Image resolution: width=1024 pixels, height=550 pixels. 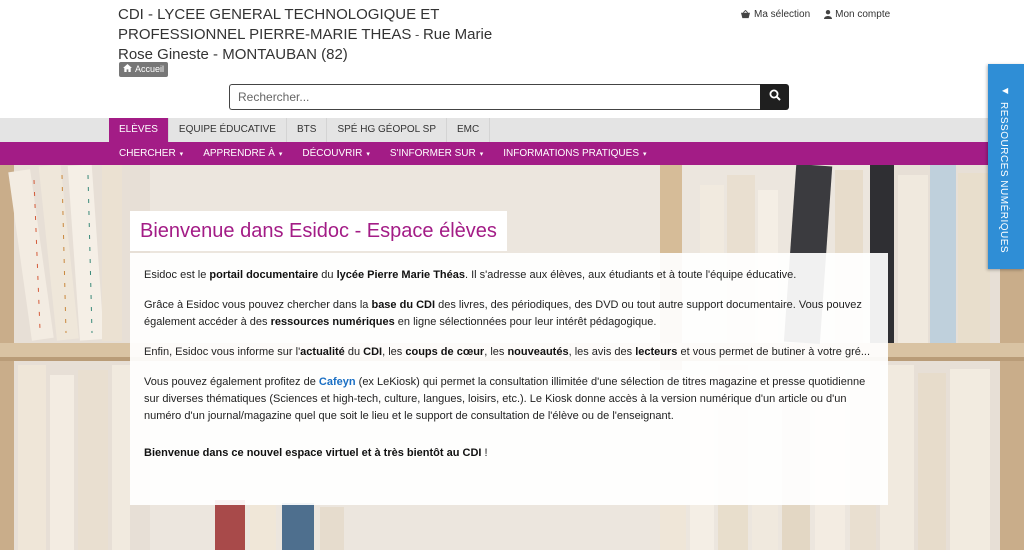 I want to click on my-account-link: Mon compte, so click(x=857, y=14).